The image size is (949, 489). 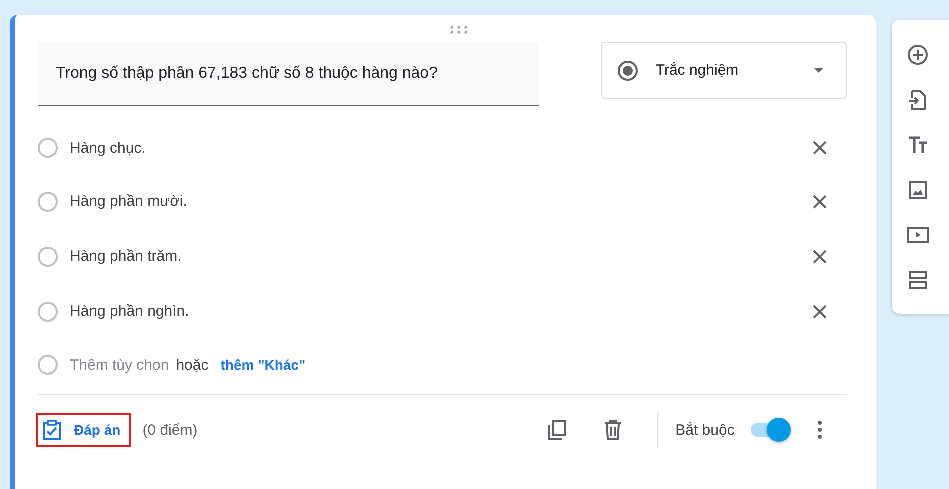 What do you see at coordinates (83, 430) in the screenshot?
I see `answer-key-button: Đáp án` at bounding box center [83, 430].